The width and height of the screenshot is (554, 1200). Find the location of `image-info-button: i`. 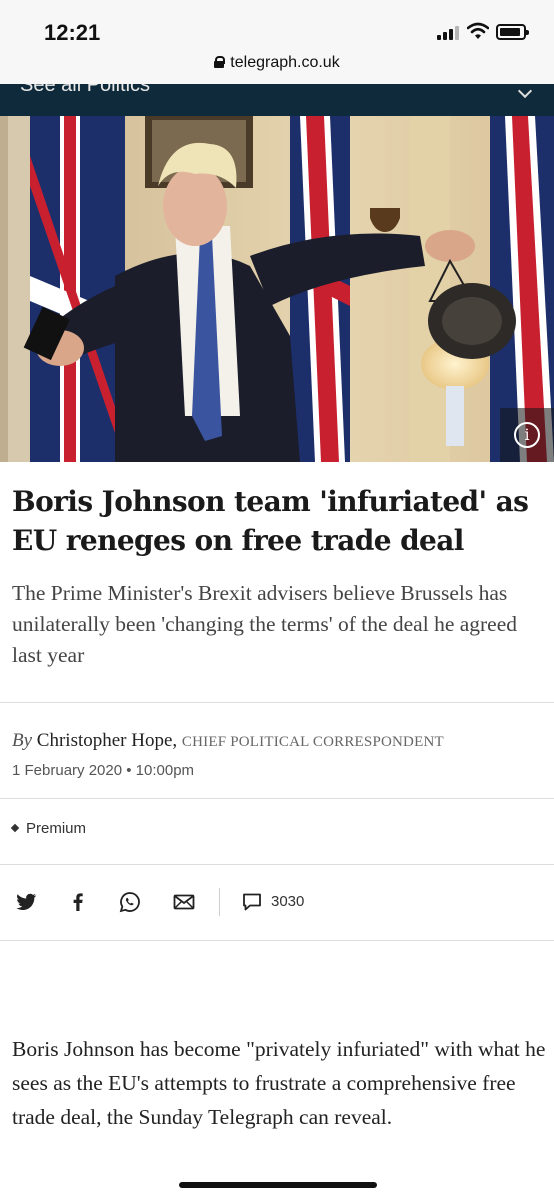

image-info-button: i is located at coordinates (527, 435).